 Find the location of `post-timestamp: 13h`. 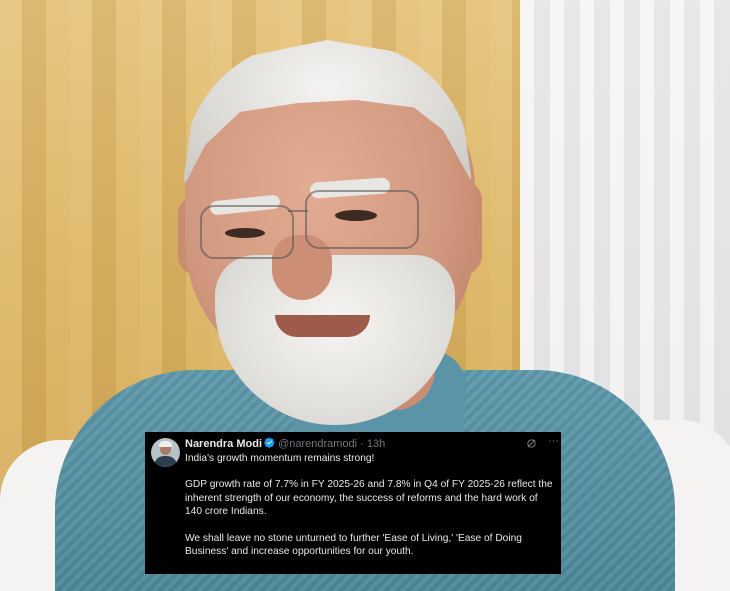

post-timestamp: 13h is located at coordinates (376, 444).